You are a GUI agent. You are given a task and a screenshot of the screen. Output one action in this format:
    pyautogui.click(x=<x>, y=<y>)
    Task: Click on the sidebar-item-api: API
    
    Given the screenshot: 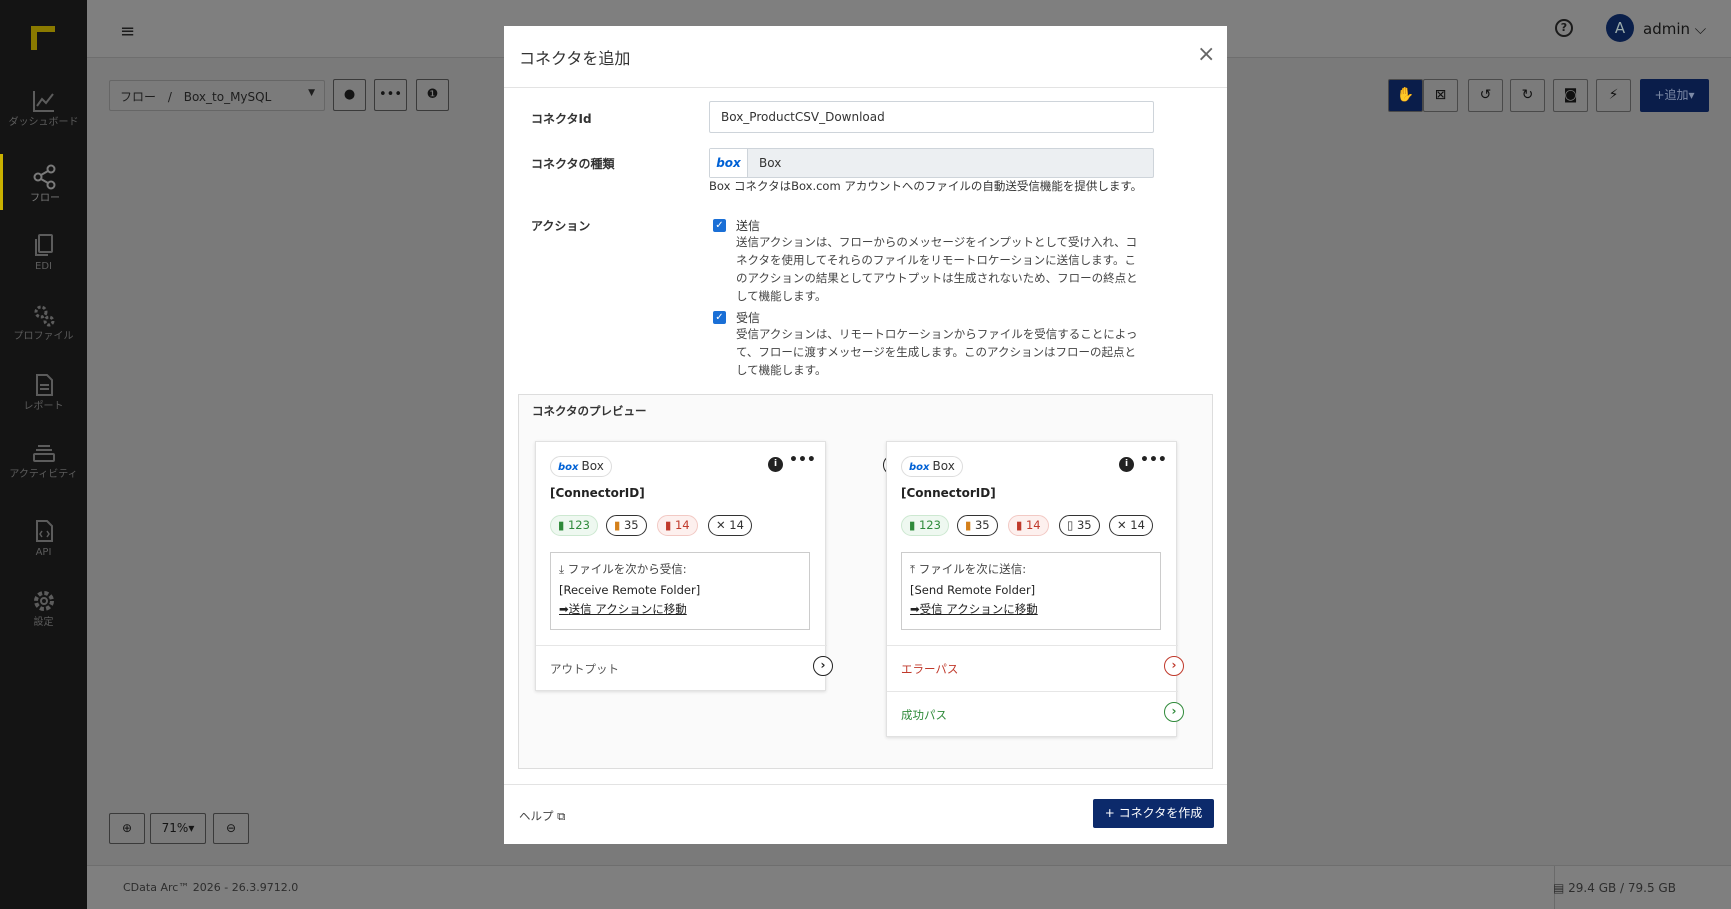 What is the action you would take?
    pyautogui.click(x=43, y=541)
    